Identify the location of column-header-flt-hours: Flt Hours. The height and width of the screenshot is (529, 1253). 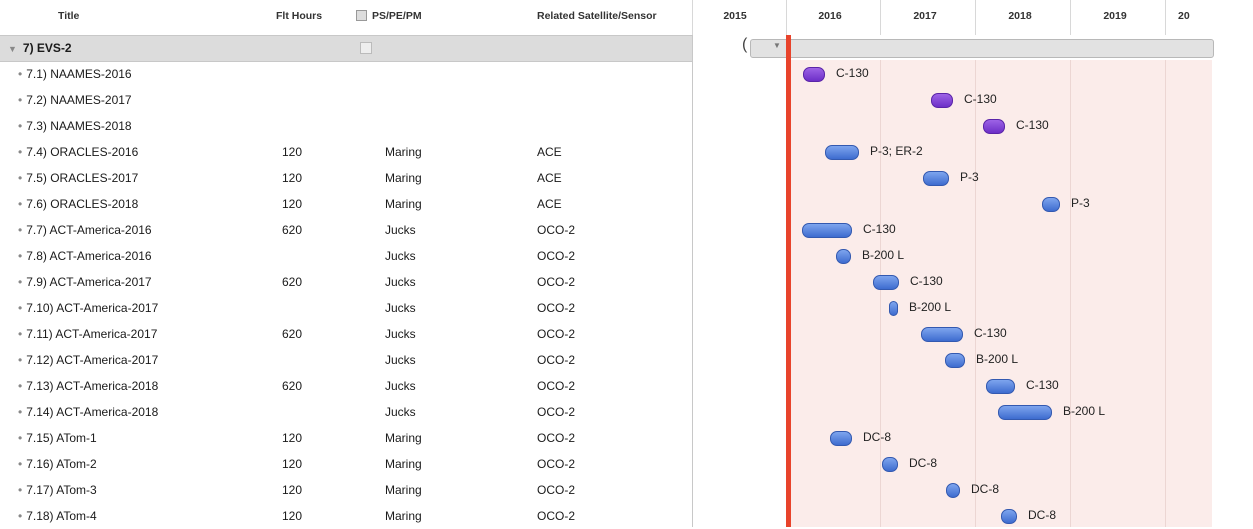
(299, 16).